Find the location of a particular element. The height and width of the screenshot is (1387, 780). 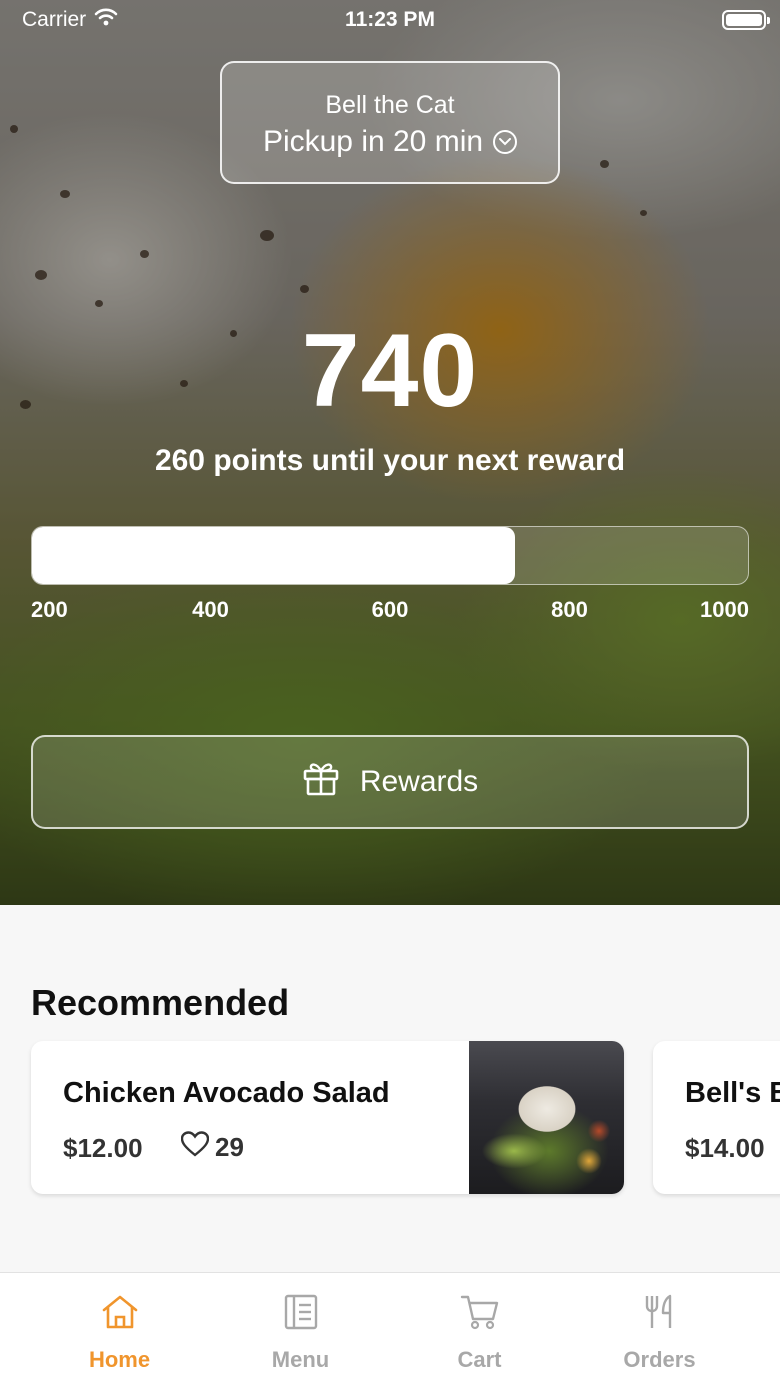

tab-label: Orders is located at coordinates (659, 1359).